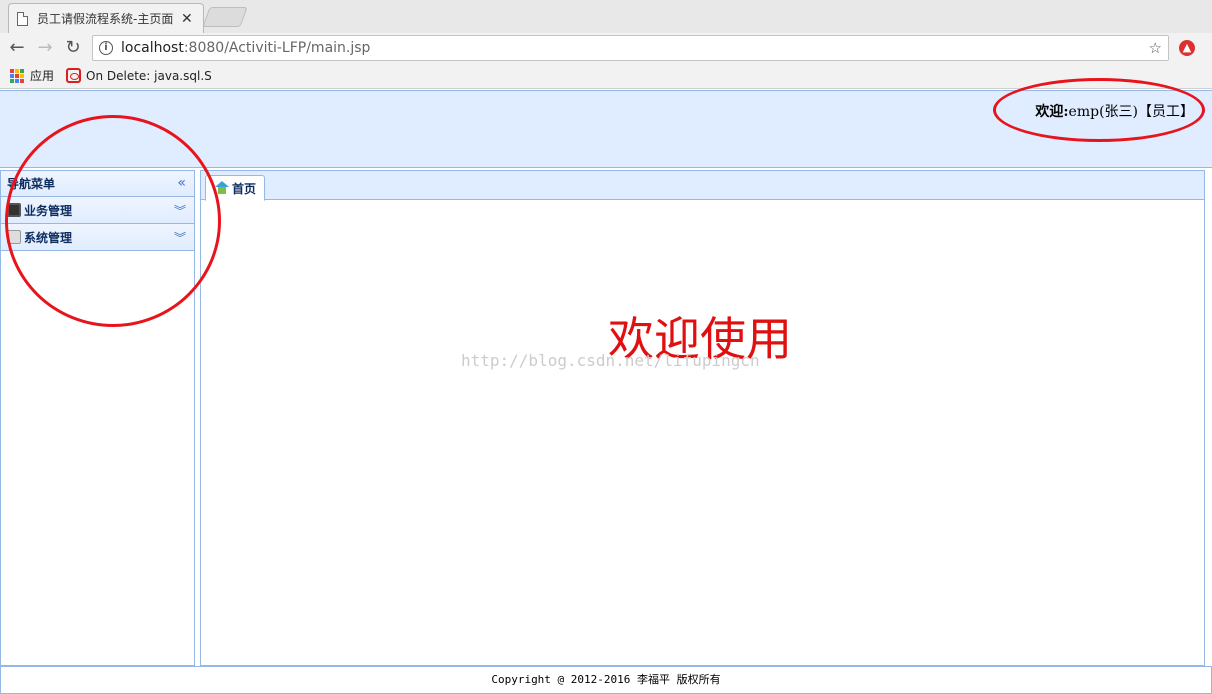 The image size is (1212, 694). I want to click on tab-home: 首页, so click(235, 188).